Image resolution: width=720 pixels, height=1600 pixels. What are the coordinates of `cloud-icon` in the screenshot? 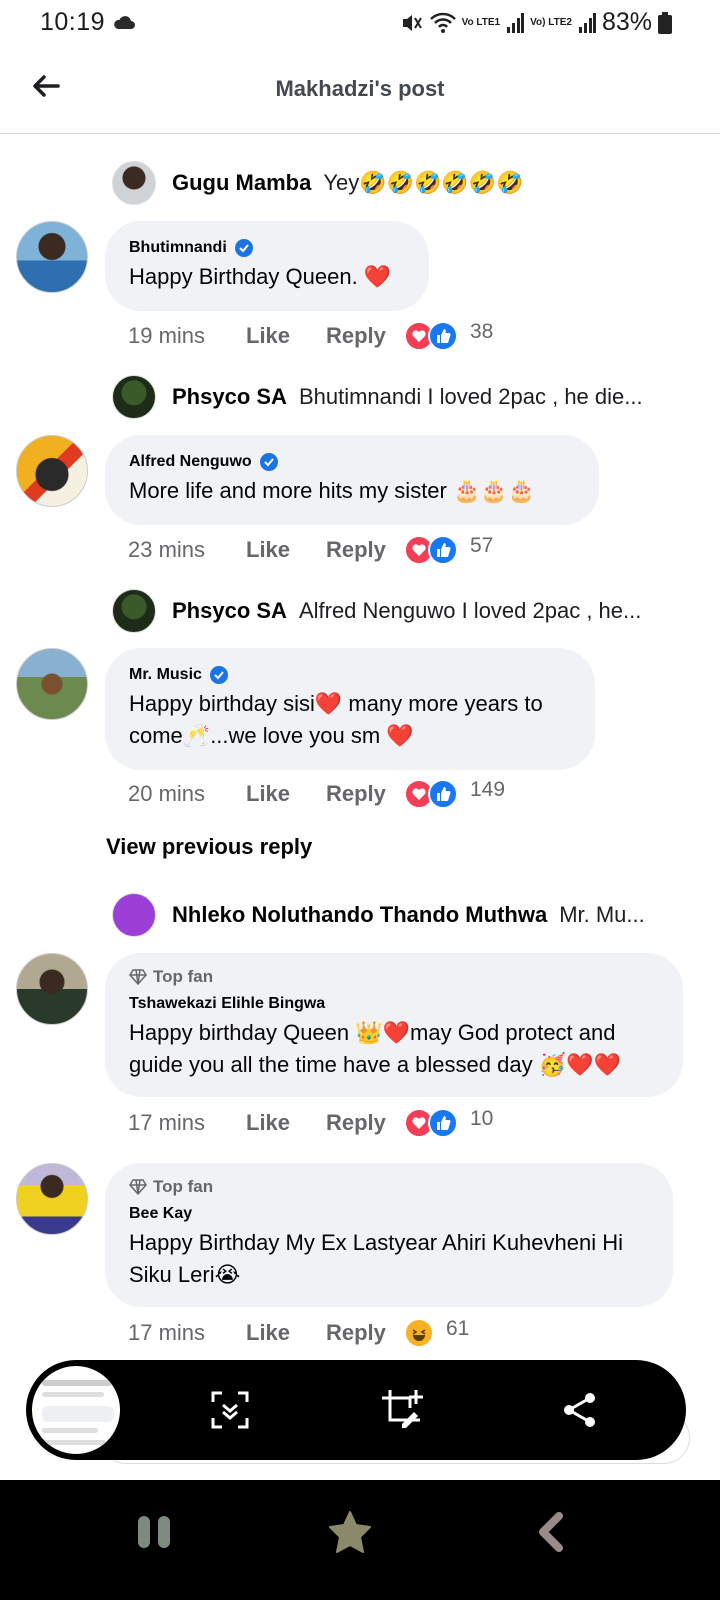 It's located at (124, 22).